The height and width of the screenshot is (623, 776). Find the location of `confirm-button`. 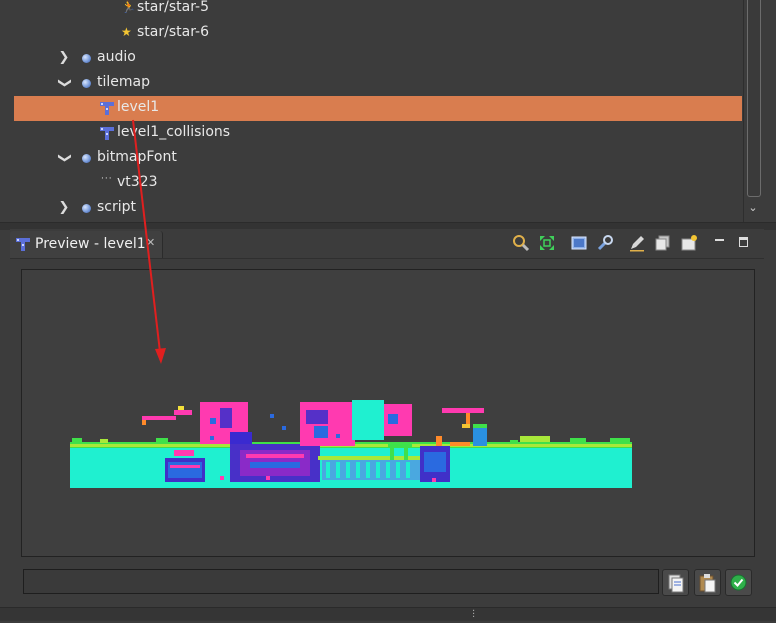

confirm-button is located at coordinates (738, 582).